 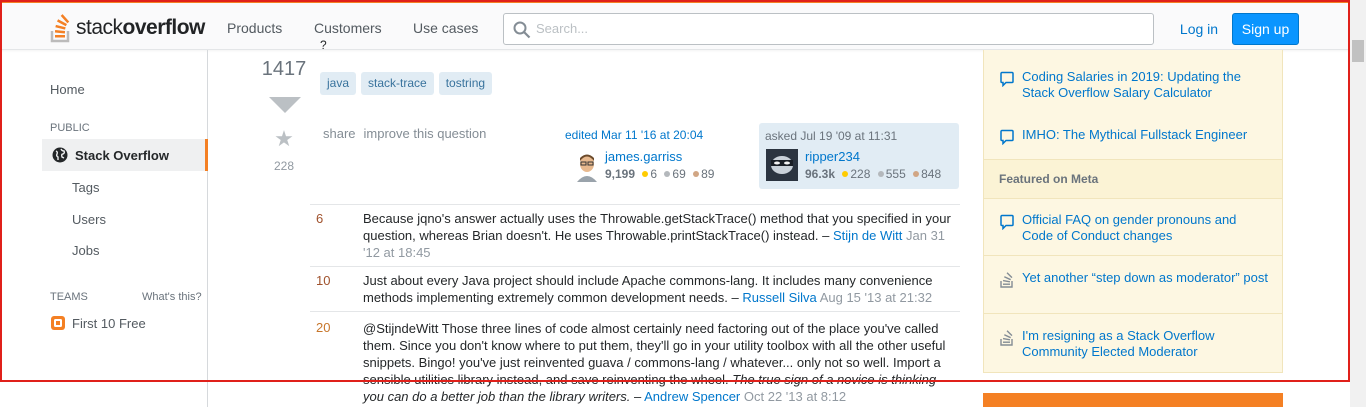 I want to click on logo-text-suffix: overflow, so click(x=164, y=27).